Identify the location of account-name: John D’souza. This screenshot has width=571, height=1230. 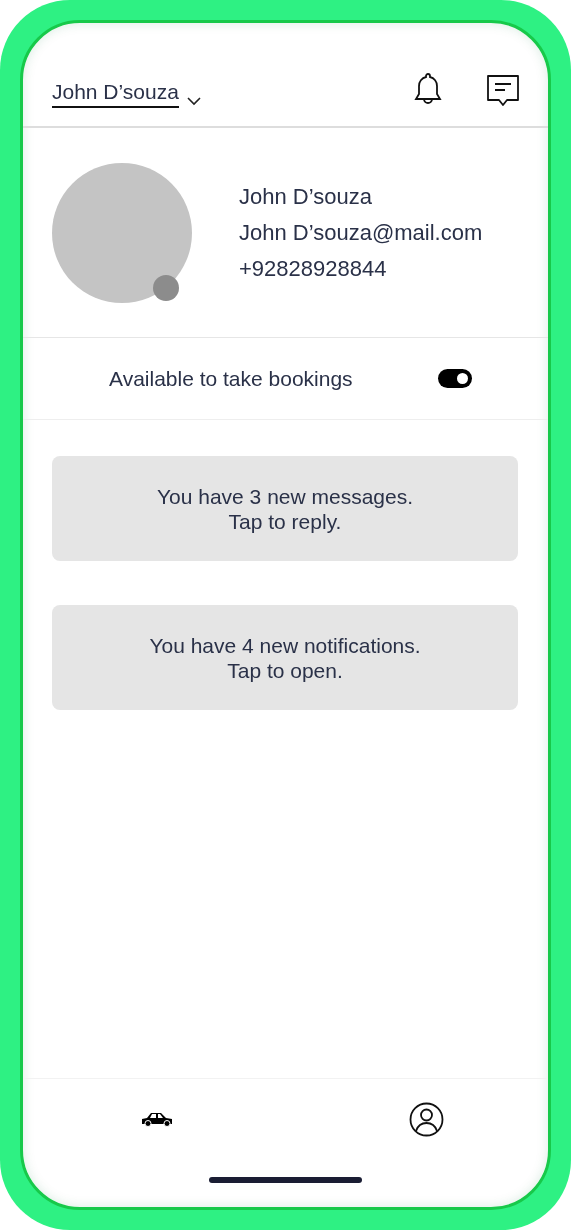
(115, 94).